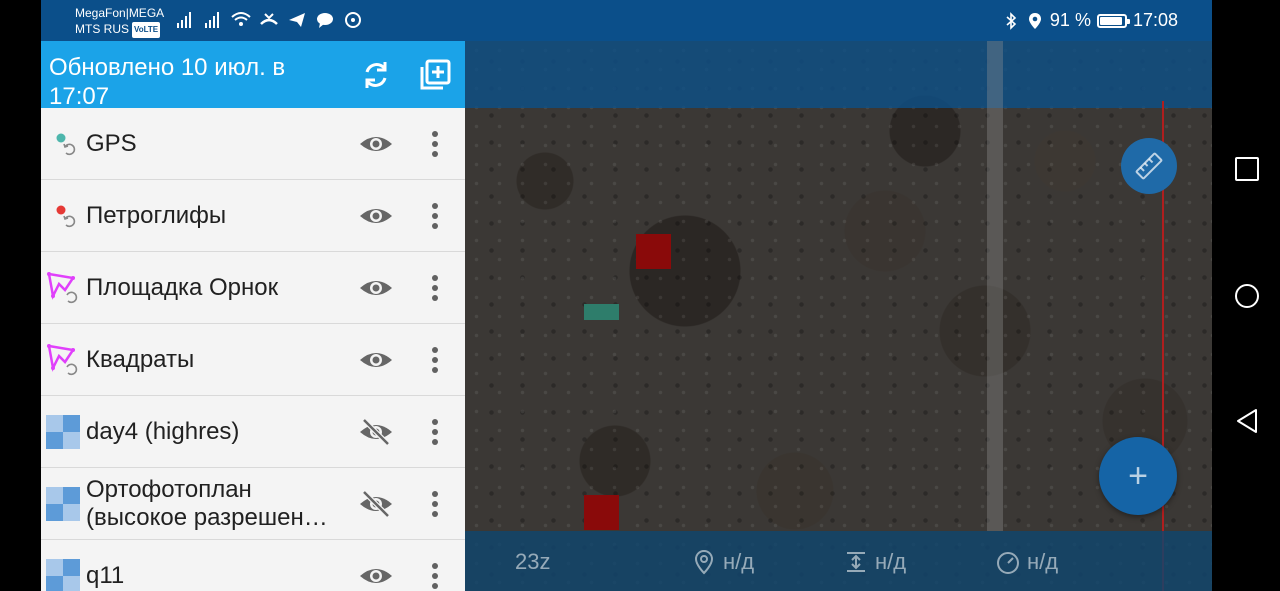  Describe the element at coordinates (1070, 20) in the screenshot. I see `battery-percent: 91 %` at that location.